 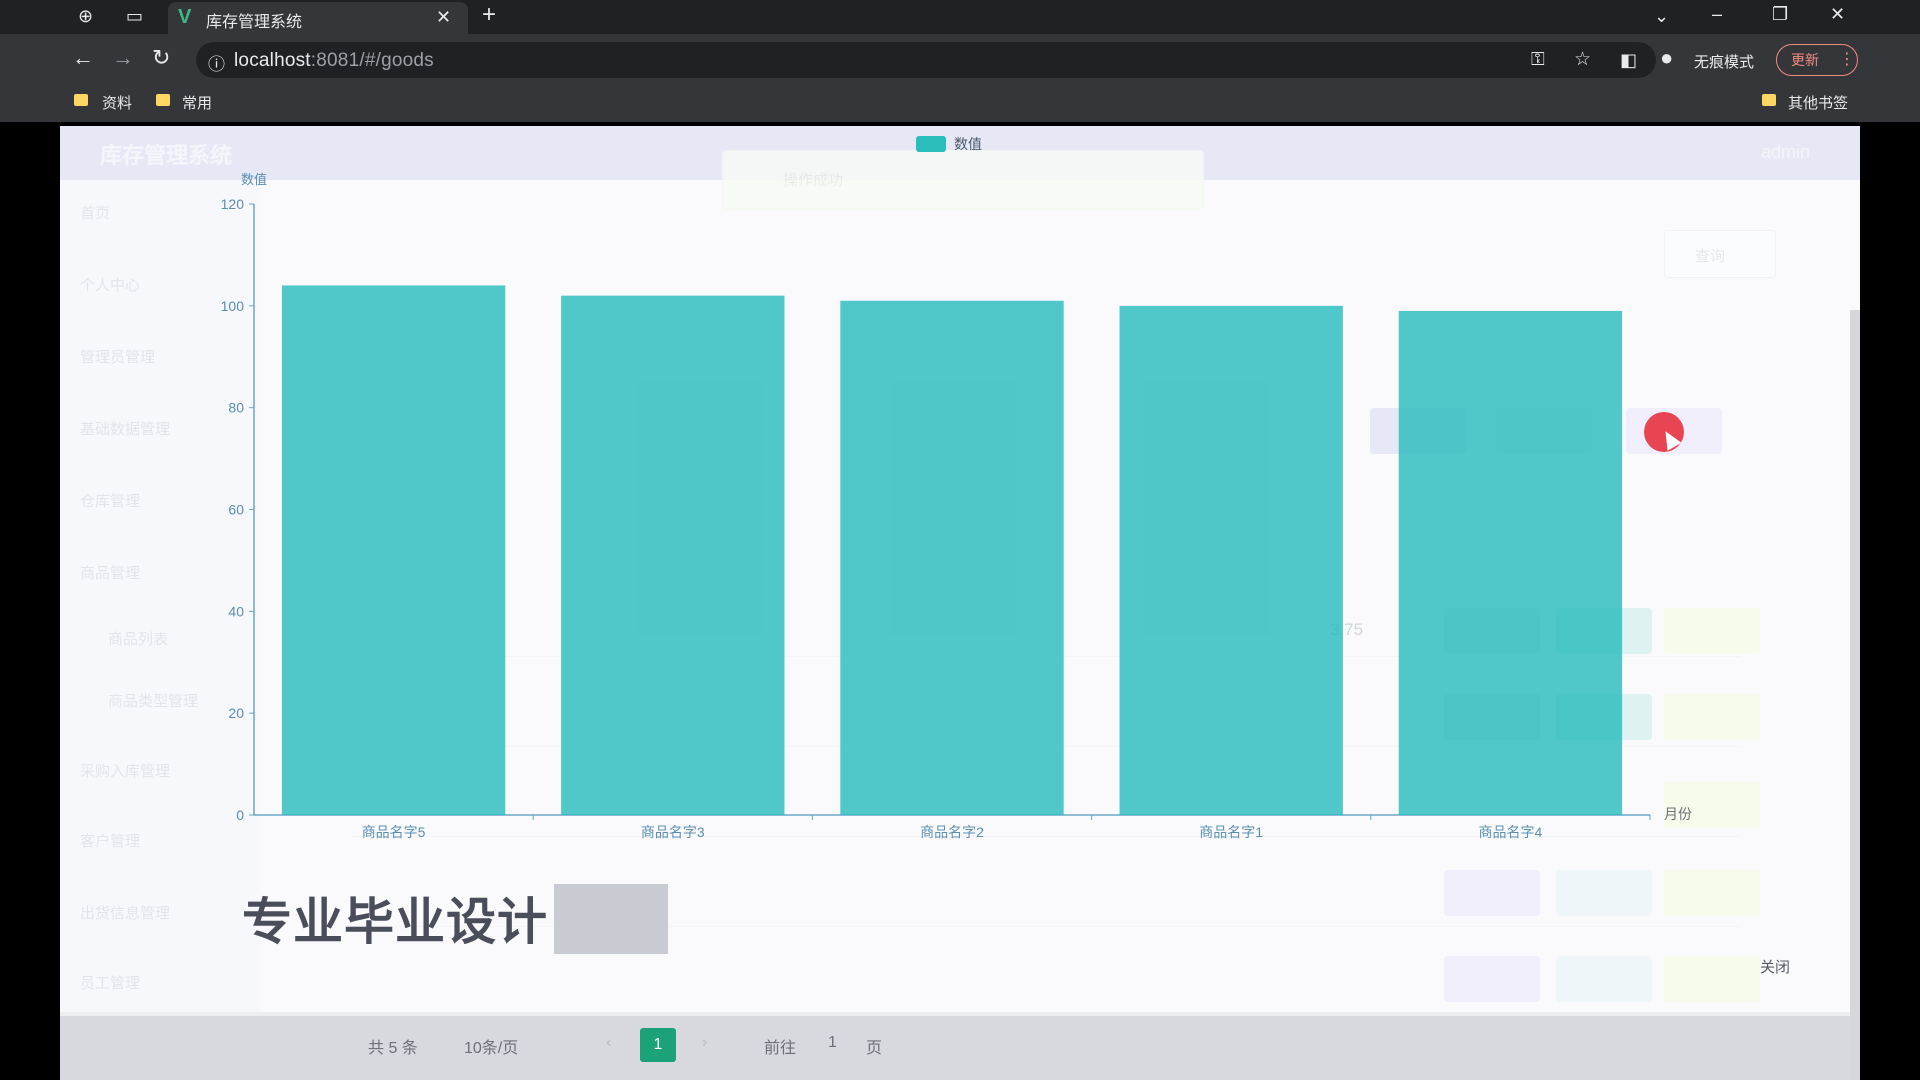 I want to click on toast-message: 操作成功, so click(x=963, y=180).